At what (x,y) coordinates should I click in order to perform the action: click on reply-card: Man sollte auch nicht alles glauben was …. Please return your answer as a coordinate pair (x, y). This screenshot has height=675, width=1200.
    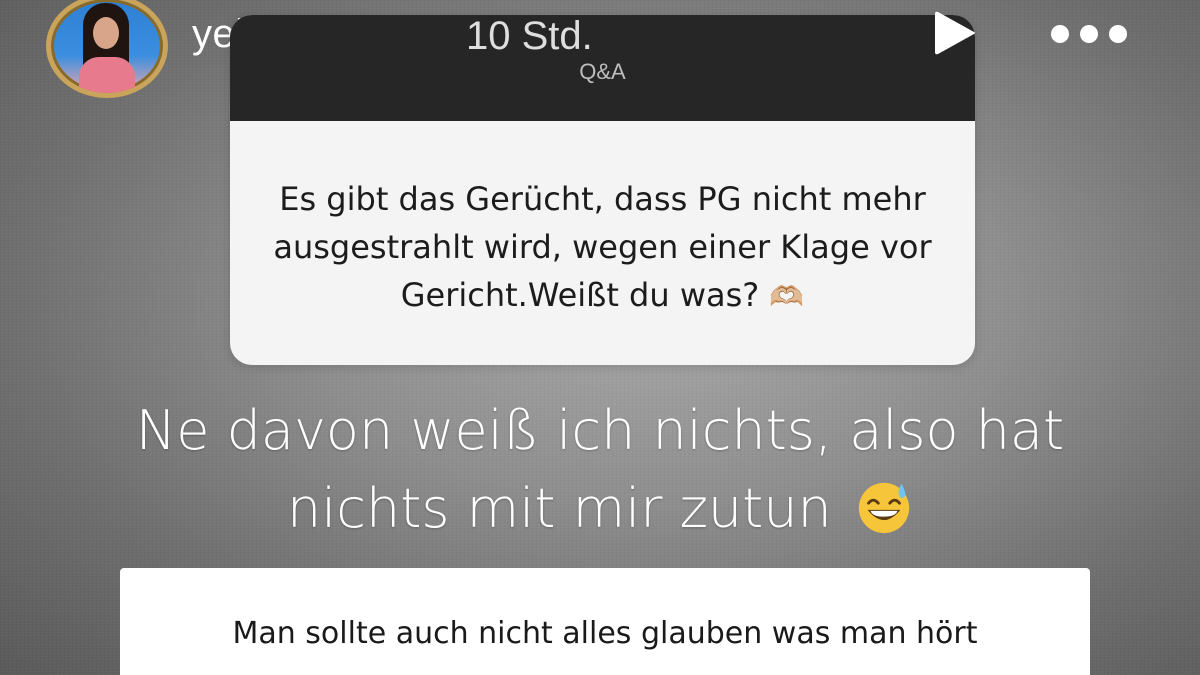
    Looking at the image, I should click on (605, 621).